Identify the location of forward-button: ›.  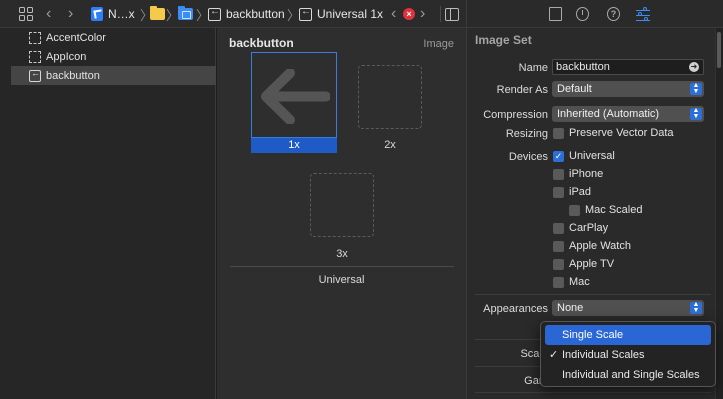
(70, 14).